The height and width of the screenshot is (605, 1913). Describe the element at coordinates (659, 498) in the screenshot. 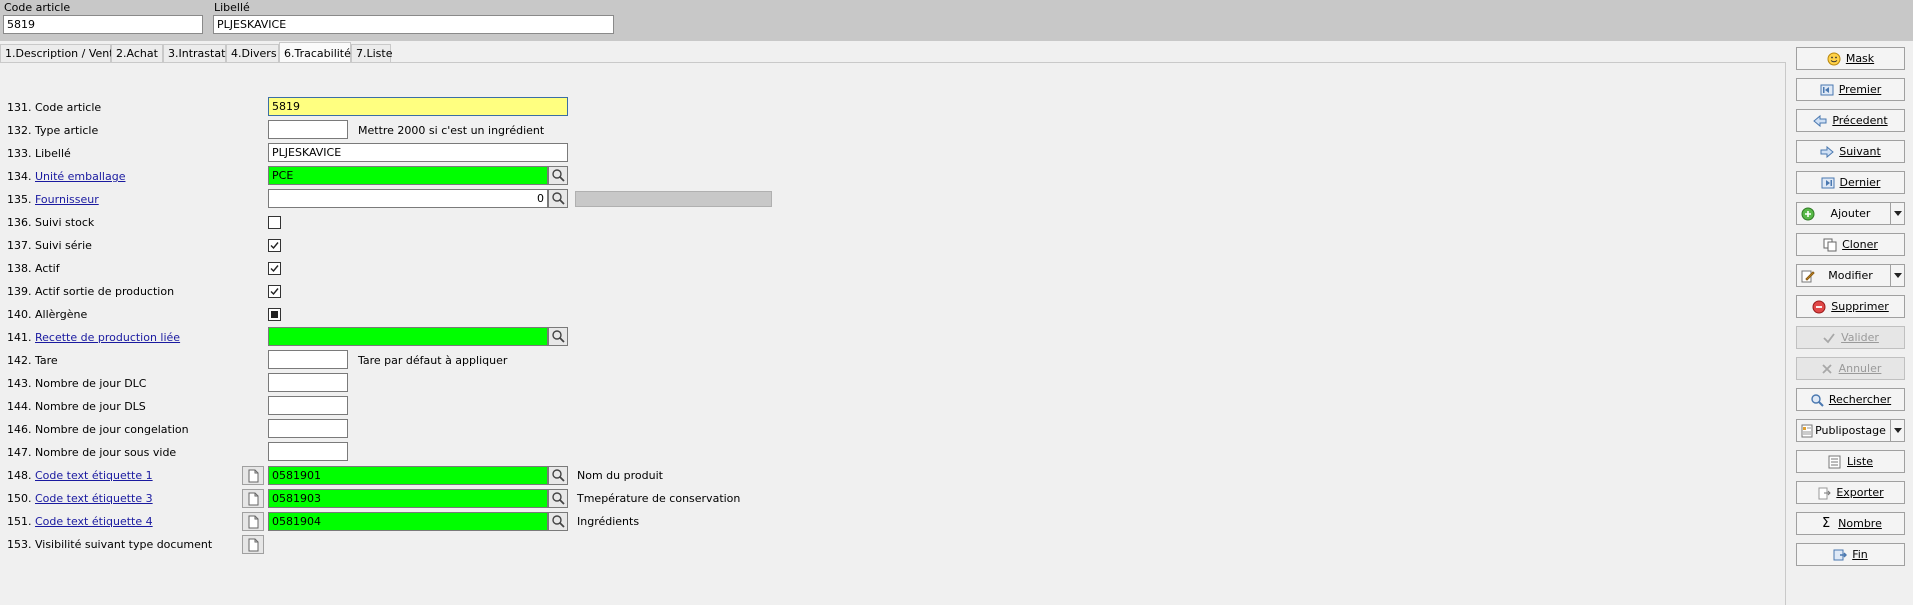

I see `etiquette-3-description: Tmepérature de conservation` at that location.